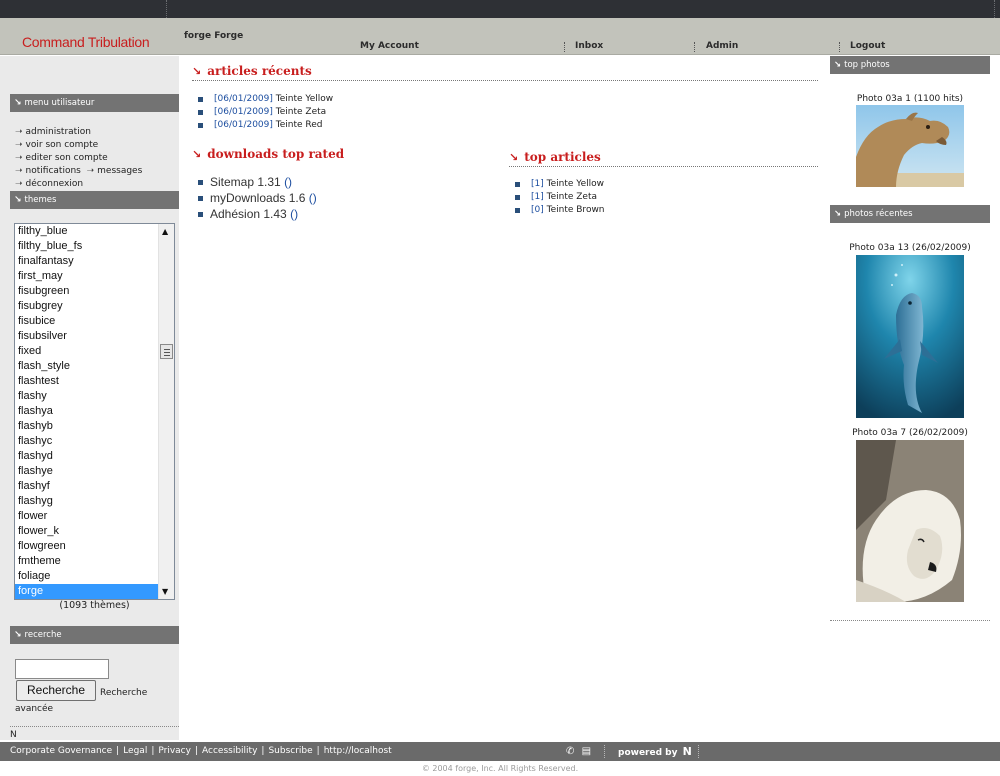  I want to click on list-item: myDownloads 1.6 (), so click(257, 198).